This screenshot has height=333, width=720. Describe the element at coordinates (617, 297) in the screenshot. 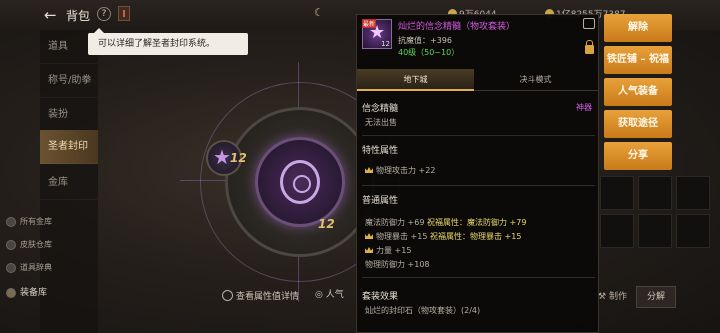

I see `craft-label: 制作` at that location.